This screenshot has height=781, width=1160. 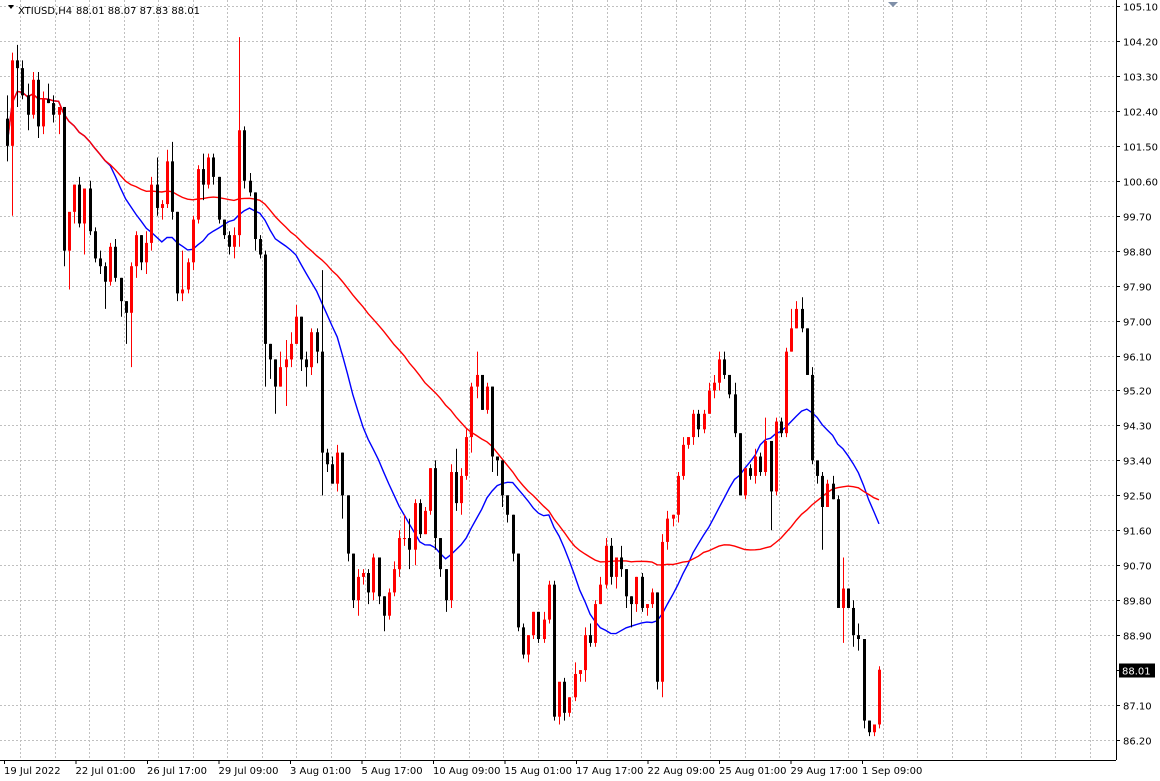 What do you see at coordinates (1140, 78) in the screenshot?
I see `y-tick-label: 103.30` at bounding box center [1140, 78].